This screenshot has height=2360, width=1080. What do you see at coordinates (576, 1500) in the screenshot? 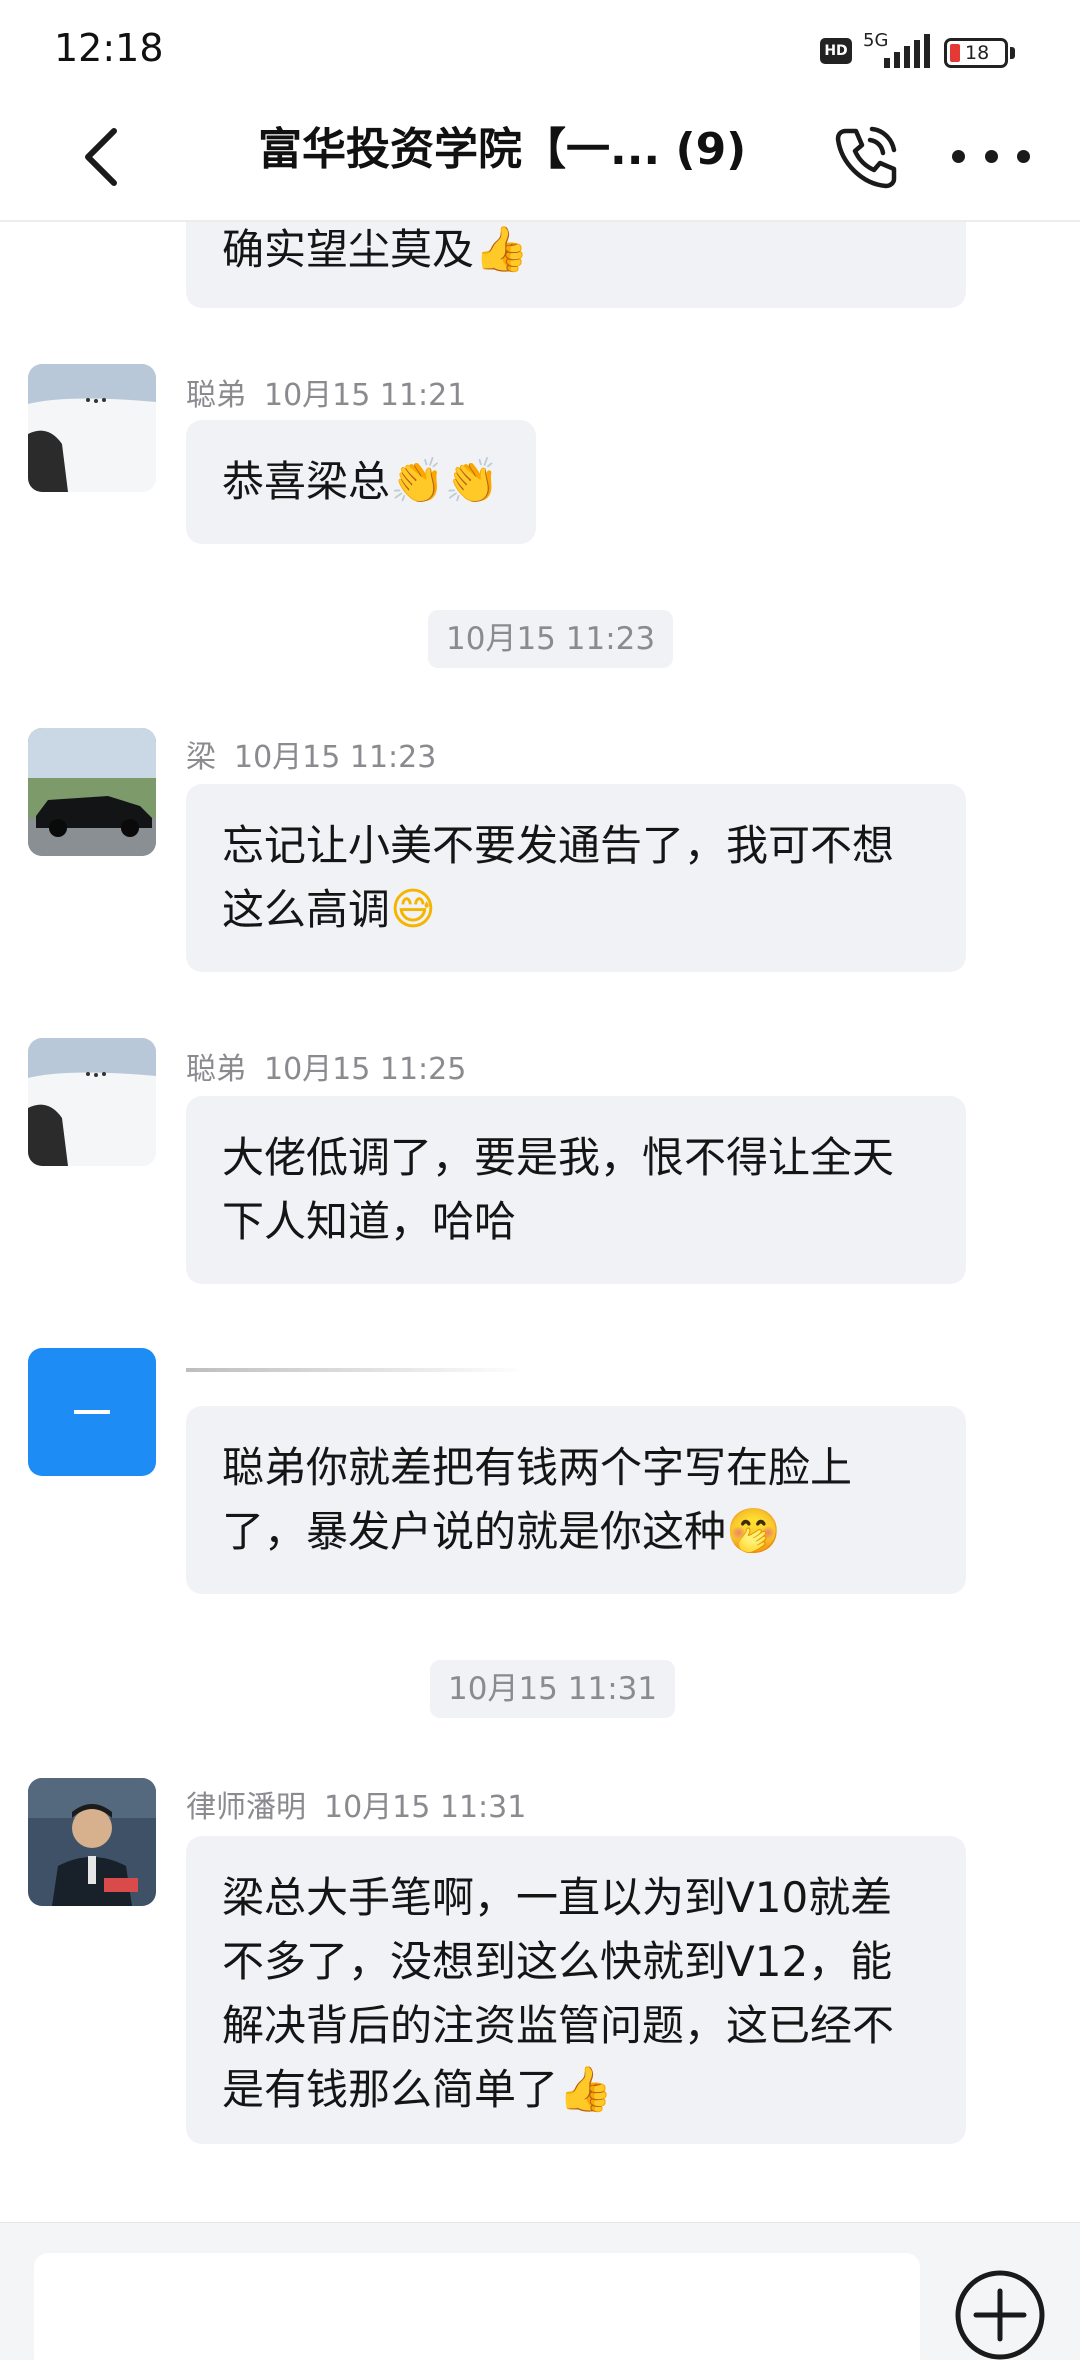
I see `message-bubble: 聪弟你就差把有钱两个字写在脸上了，暴发户说的就是你这种🤭` at bounding box center [576, 1500].